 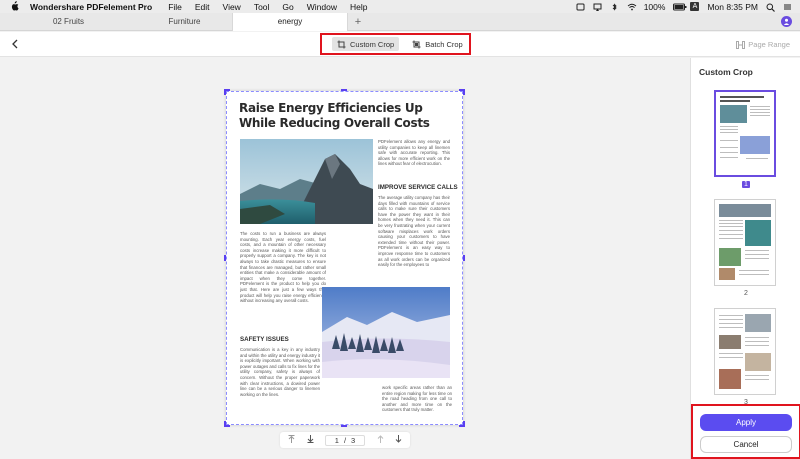 I want to click on current-page: 1, so click(x=336, y=440).